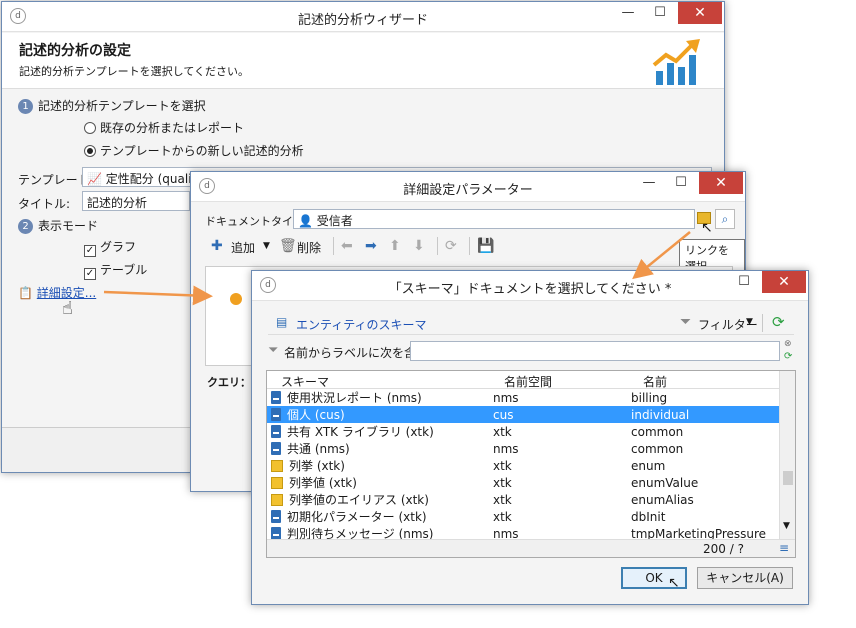 The image size is (856, 628). What do you see at coordinates (158, 295) in the screenshot?
I see `arrow-to-params` at bounding box center [158, 295].